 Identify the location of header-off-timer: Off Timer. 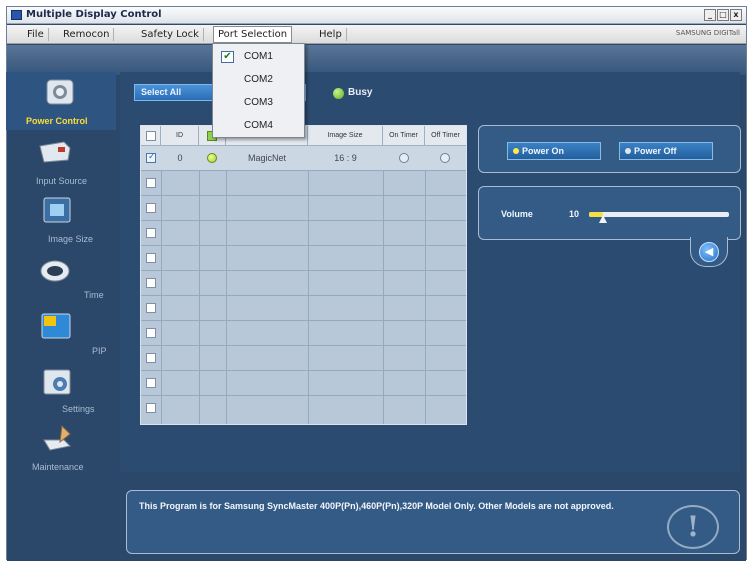
(445, 135).